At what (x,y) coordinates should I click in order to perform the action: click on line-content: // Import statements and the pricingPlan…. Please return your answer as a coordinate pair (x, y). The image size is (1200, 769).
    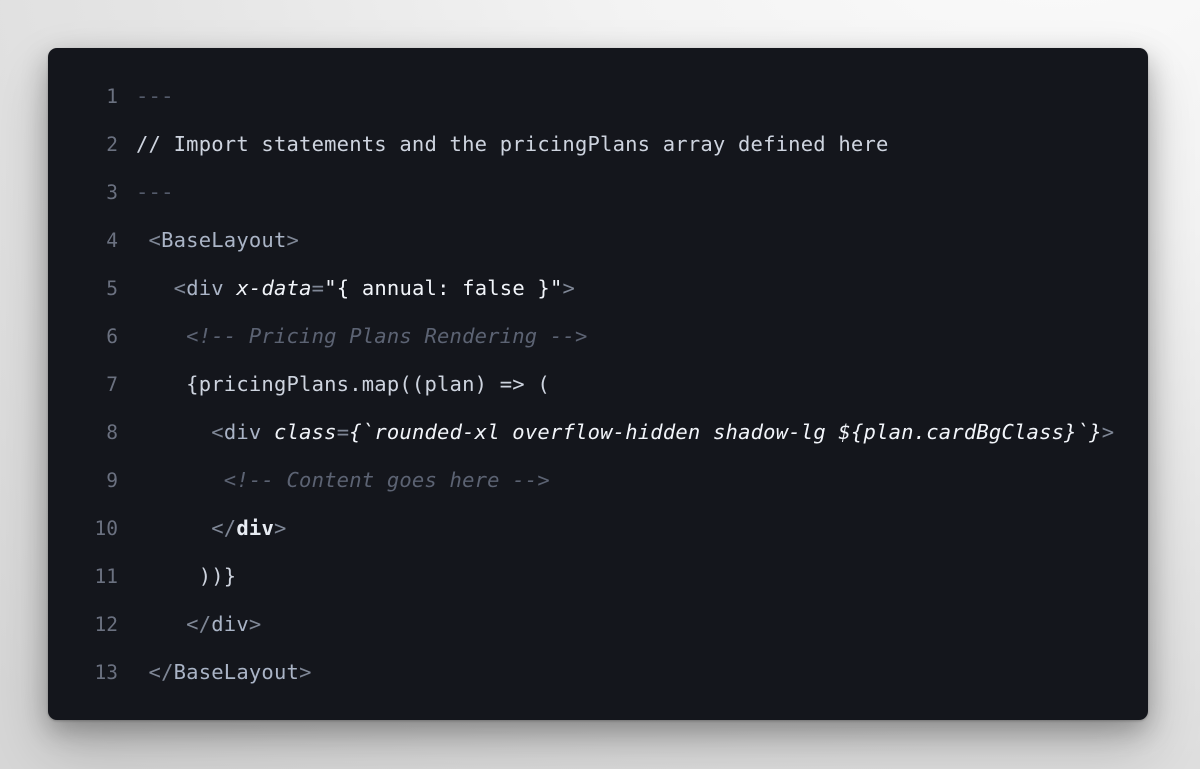
    Looking at the image, I should click on (642, 144).